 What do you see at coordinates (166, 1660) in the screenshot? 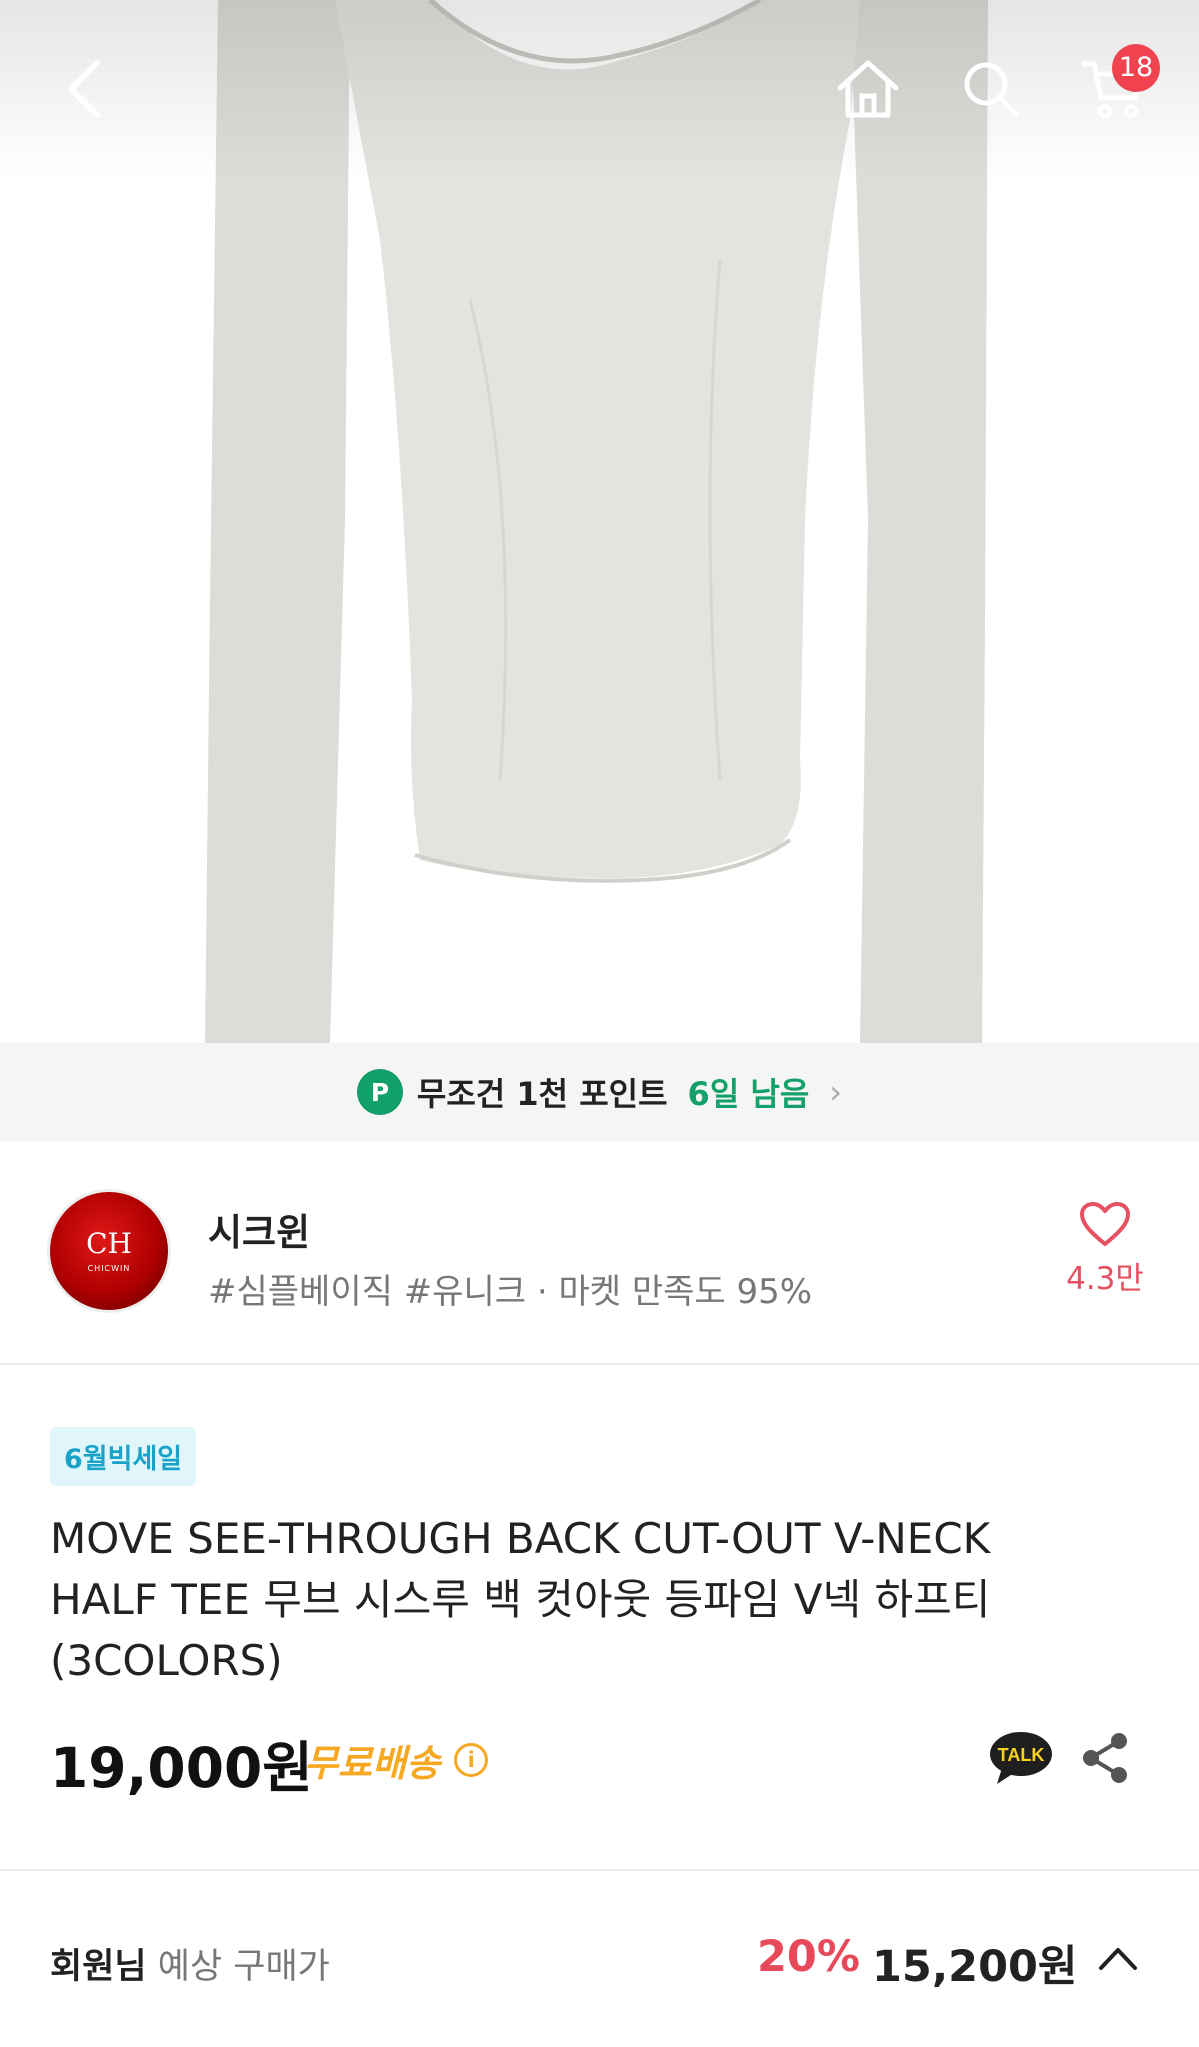
I see `product-title-line: (3COLORS)` at bounding box center [166, 1660].